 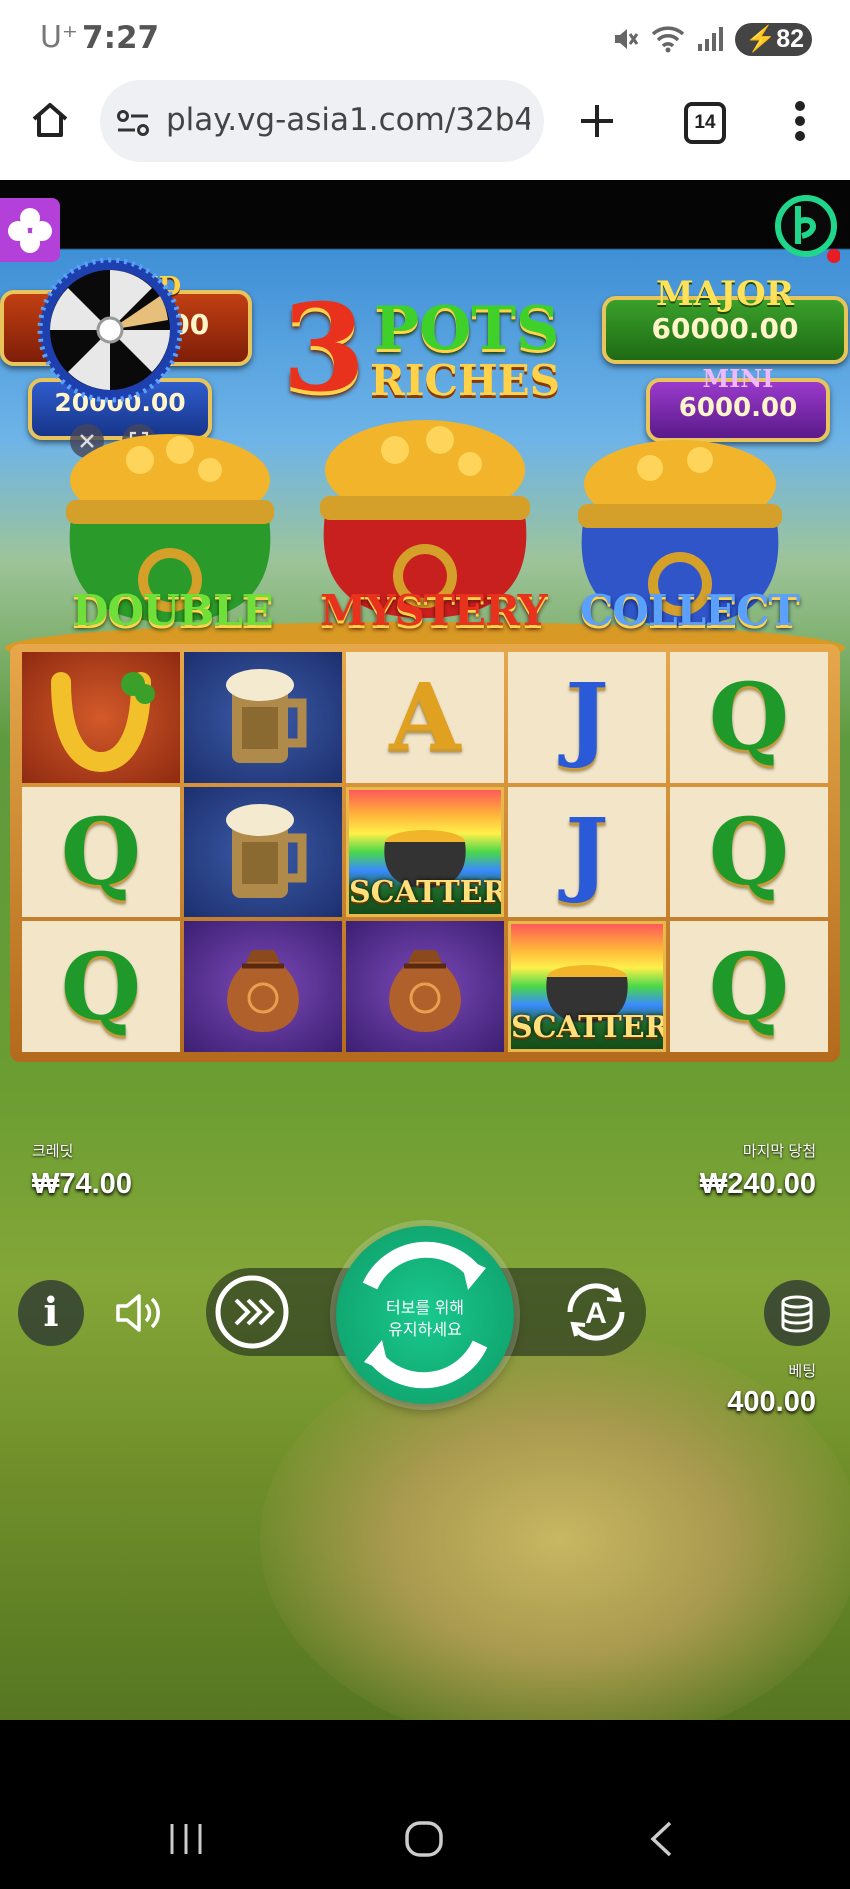 I want to click on pot-label-double: DOUBLE, so click(x=173, y=610).